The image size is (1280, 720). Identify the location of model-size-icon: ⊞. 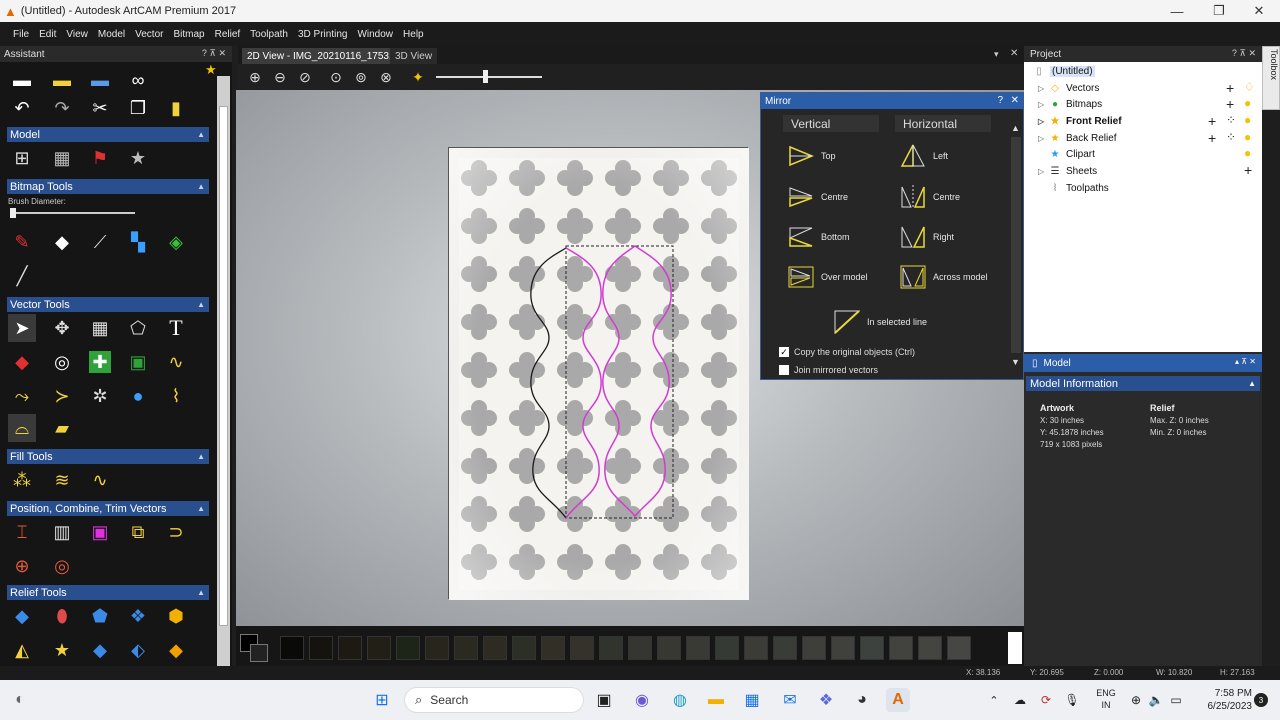
(22, 158).